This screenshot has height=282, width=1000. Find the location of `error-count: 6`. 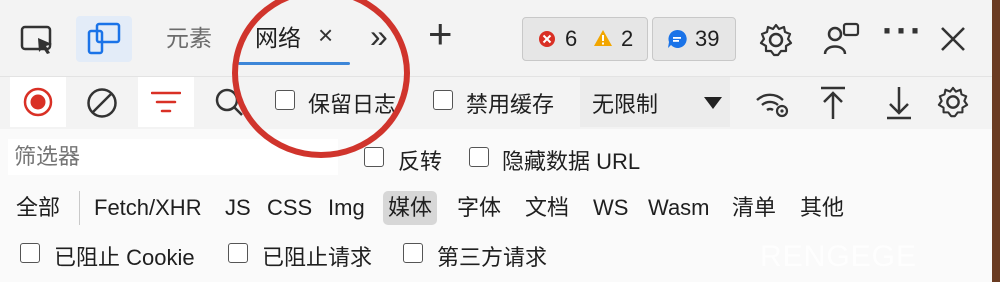

error-count: 6 is located at coordinates (571, 38).